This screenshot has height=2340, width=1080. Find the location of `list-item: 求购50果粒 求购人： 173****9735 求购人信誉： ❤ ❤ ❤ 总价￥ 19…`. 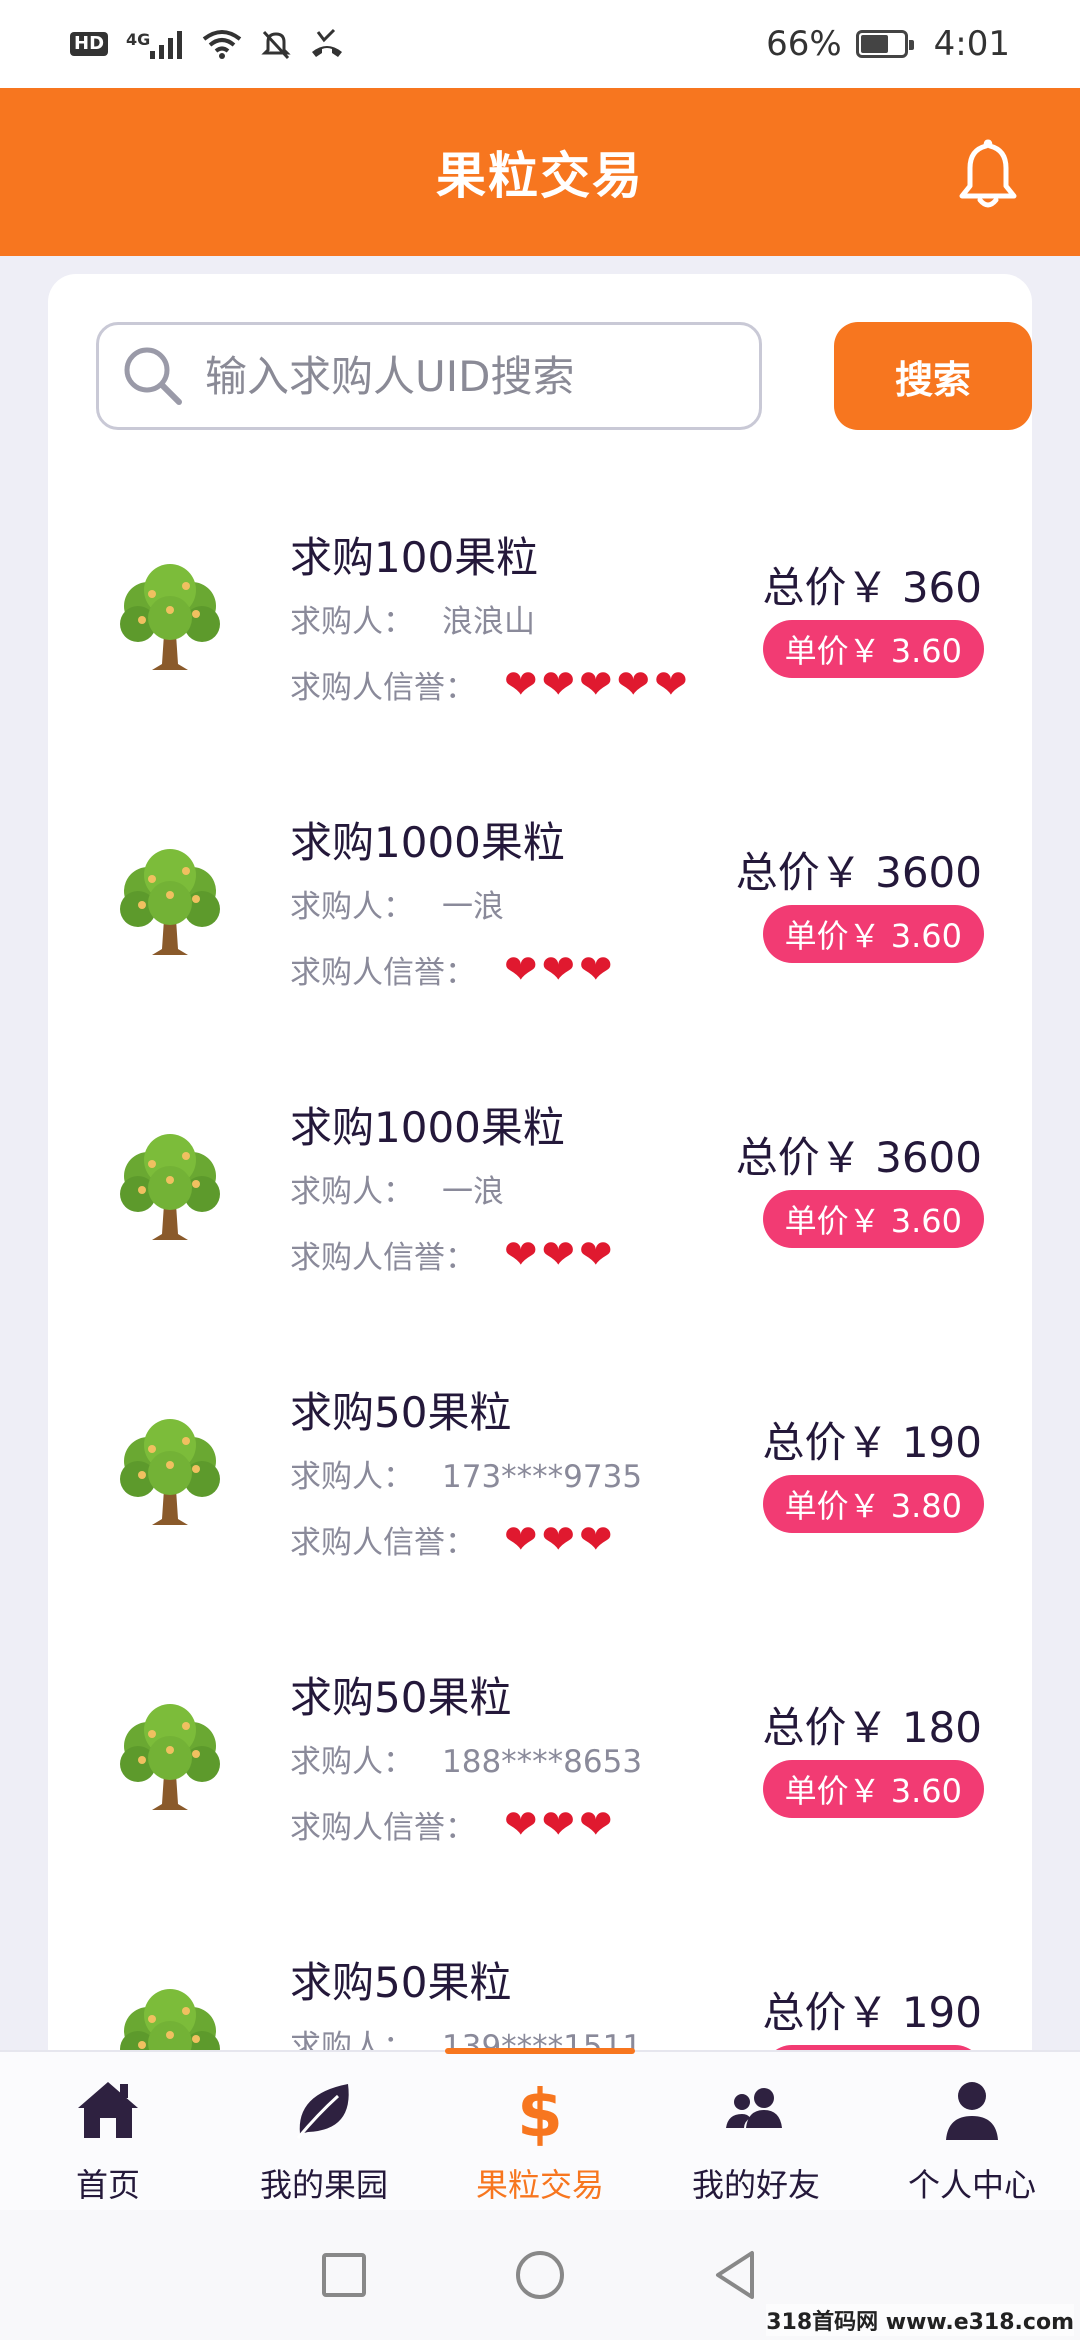

list-item: 求购50果粒 求购人： 173****9735 求购人信誉： ❤ ❤ ❤ 总价￥ 19… is located at coordinates (540, 1471).